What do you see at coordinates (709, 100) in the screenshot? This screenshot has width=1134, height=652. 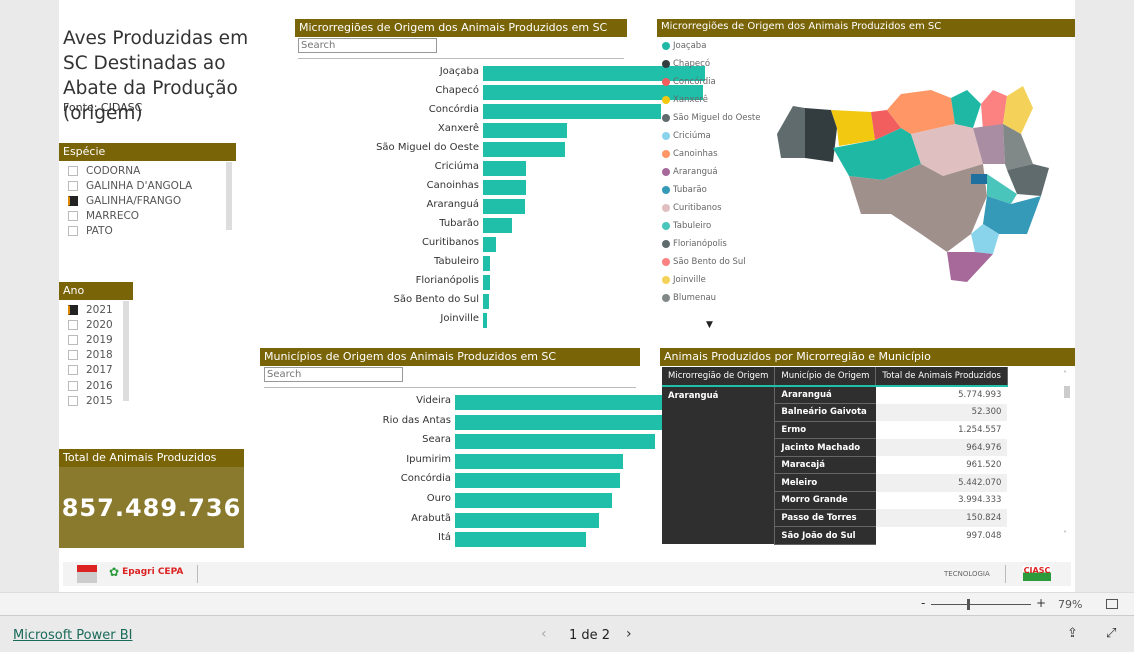 I see `legend-item: Xanxerê` at bounding box center [709, 100].